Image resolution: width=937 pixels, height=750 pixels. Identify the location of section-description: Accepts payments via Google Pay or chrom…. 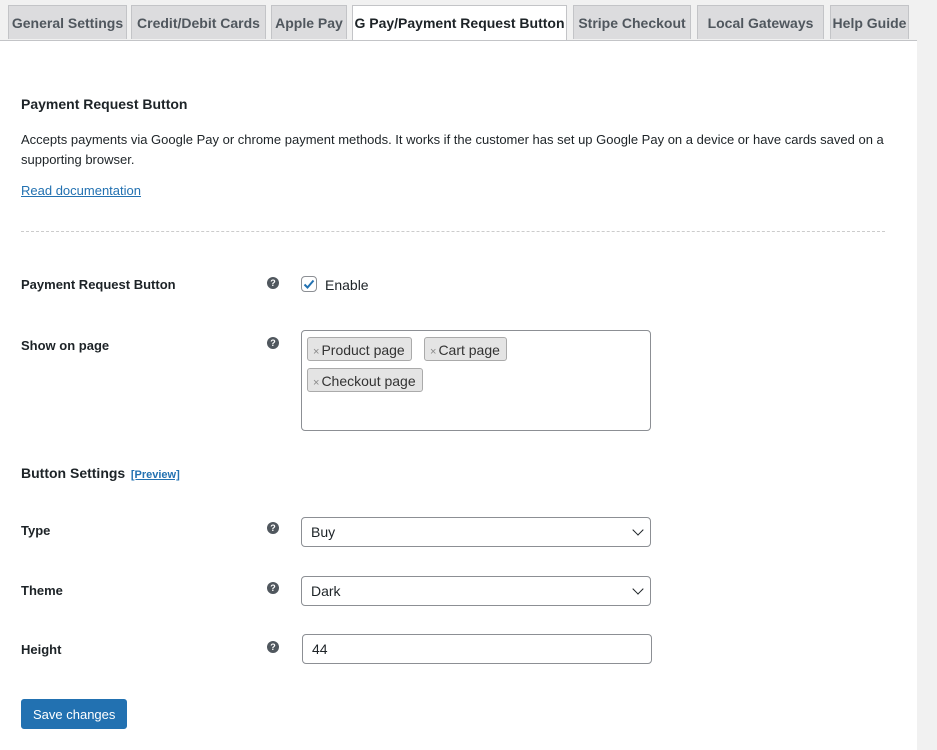
(452, 149).